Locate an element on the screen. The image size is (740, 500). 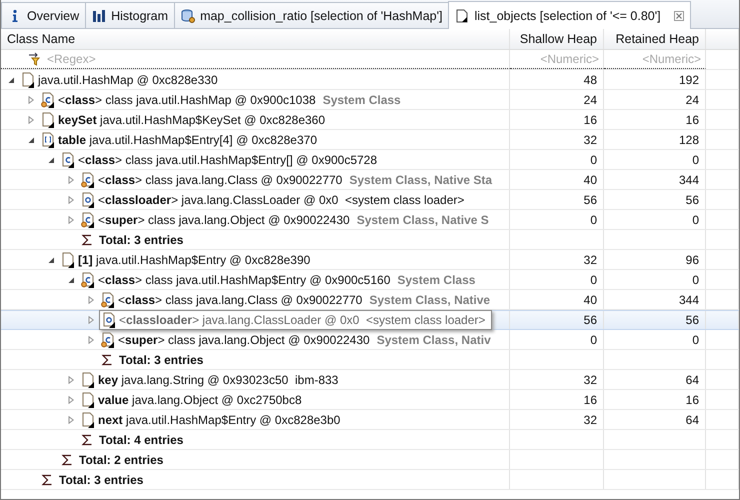
object-note: System Class, Native S is located at coordinates (422, 219).